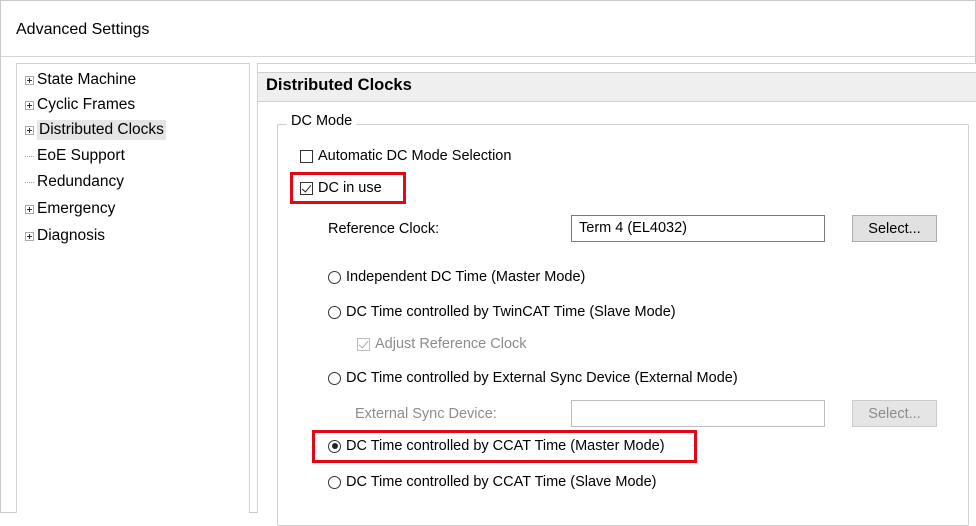 This screenshot has height=526, width=976. What do you see at coordinates (83, 29) in the screenshot?
I see `window-title: Advanced Settings` at bounding box center [83, 29].